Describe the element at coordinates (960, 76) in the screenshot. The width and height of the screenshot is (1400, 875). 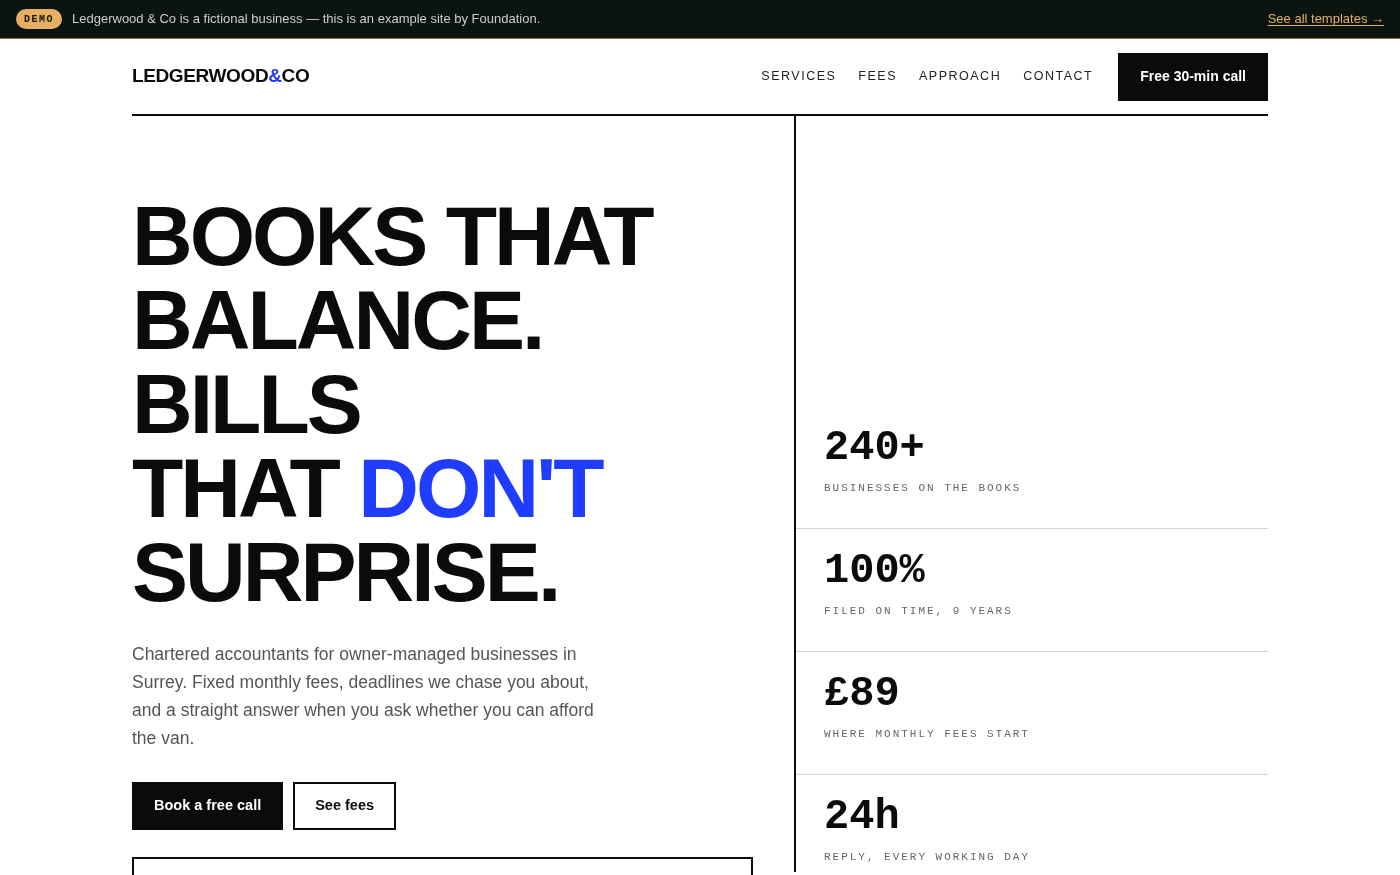
I see `nav-link: APPROACH` at that location.